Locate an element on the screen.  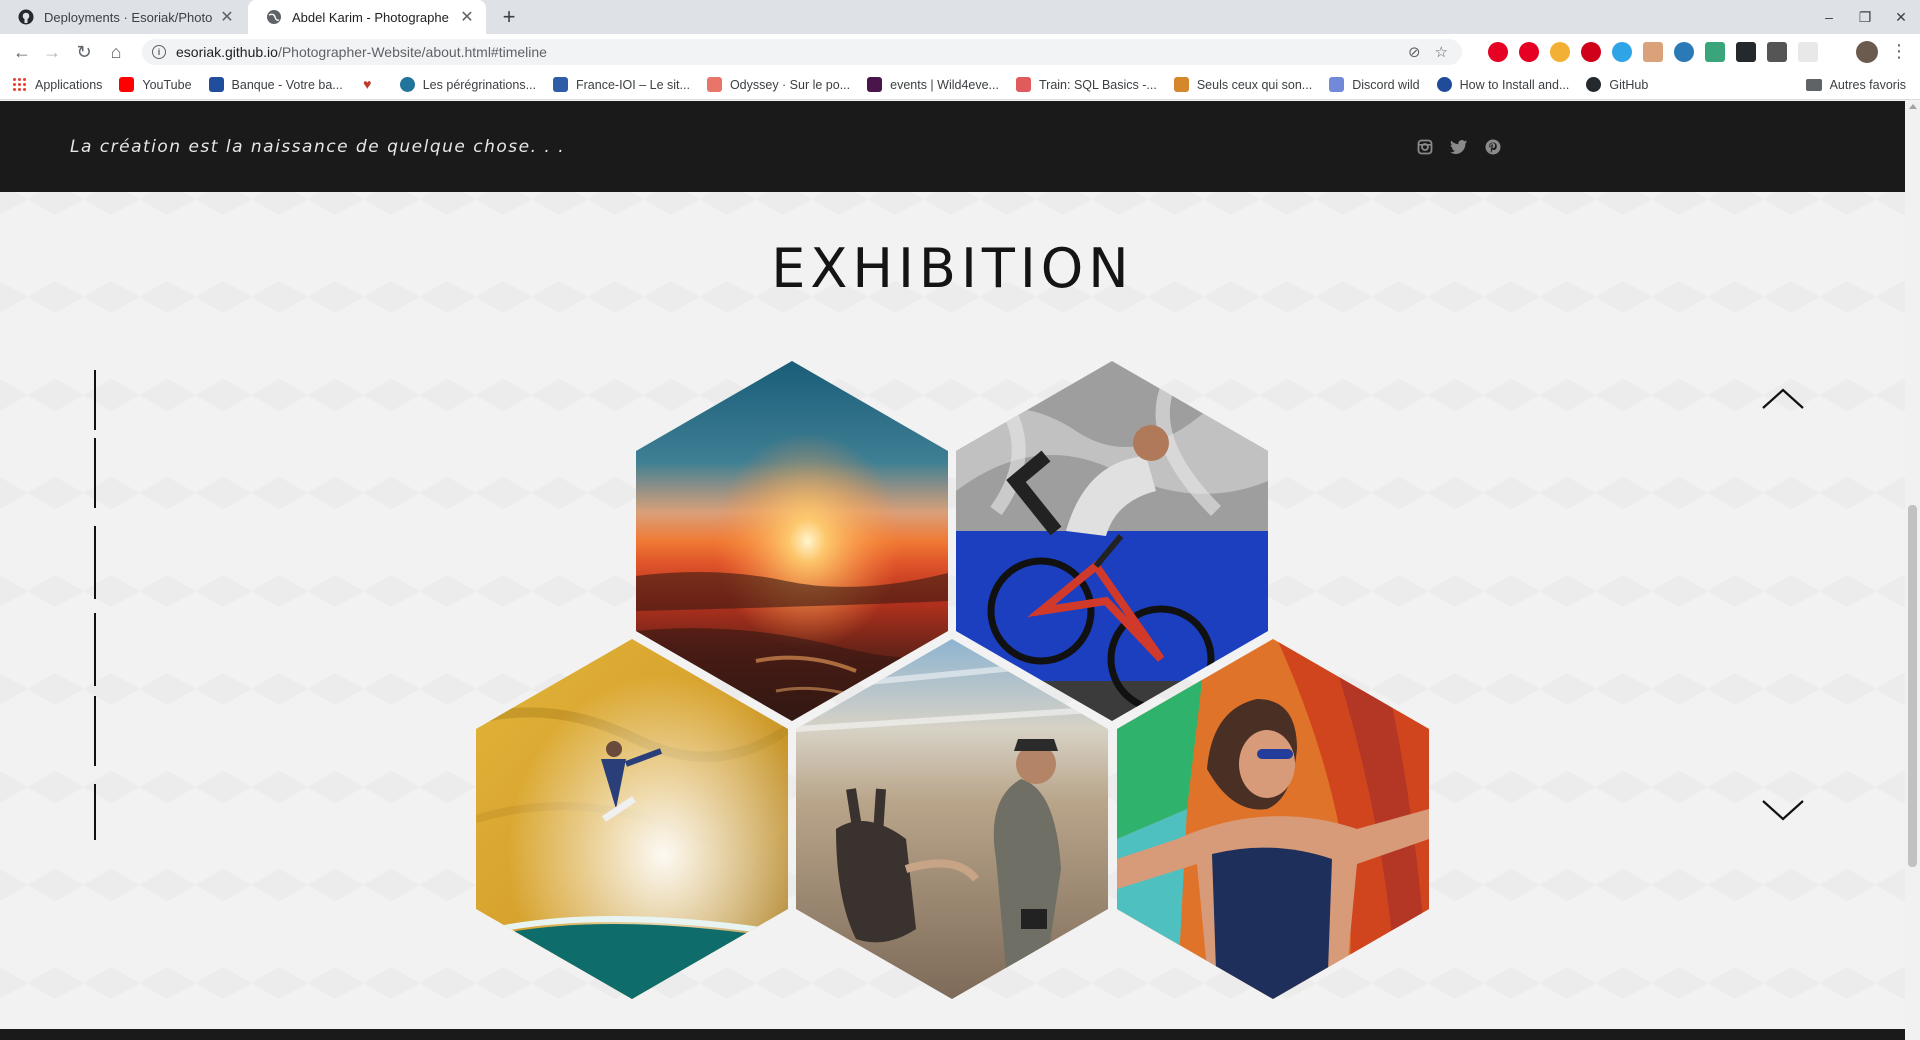
bookmark-apps: Applications is located at coordinates (57, 84).